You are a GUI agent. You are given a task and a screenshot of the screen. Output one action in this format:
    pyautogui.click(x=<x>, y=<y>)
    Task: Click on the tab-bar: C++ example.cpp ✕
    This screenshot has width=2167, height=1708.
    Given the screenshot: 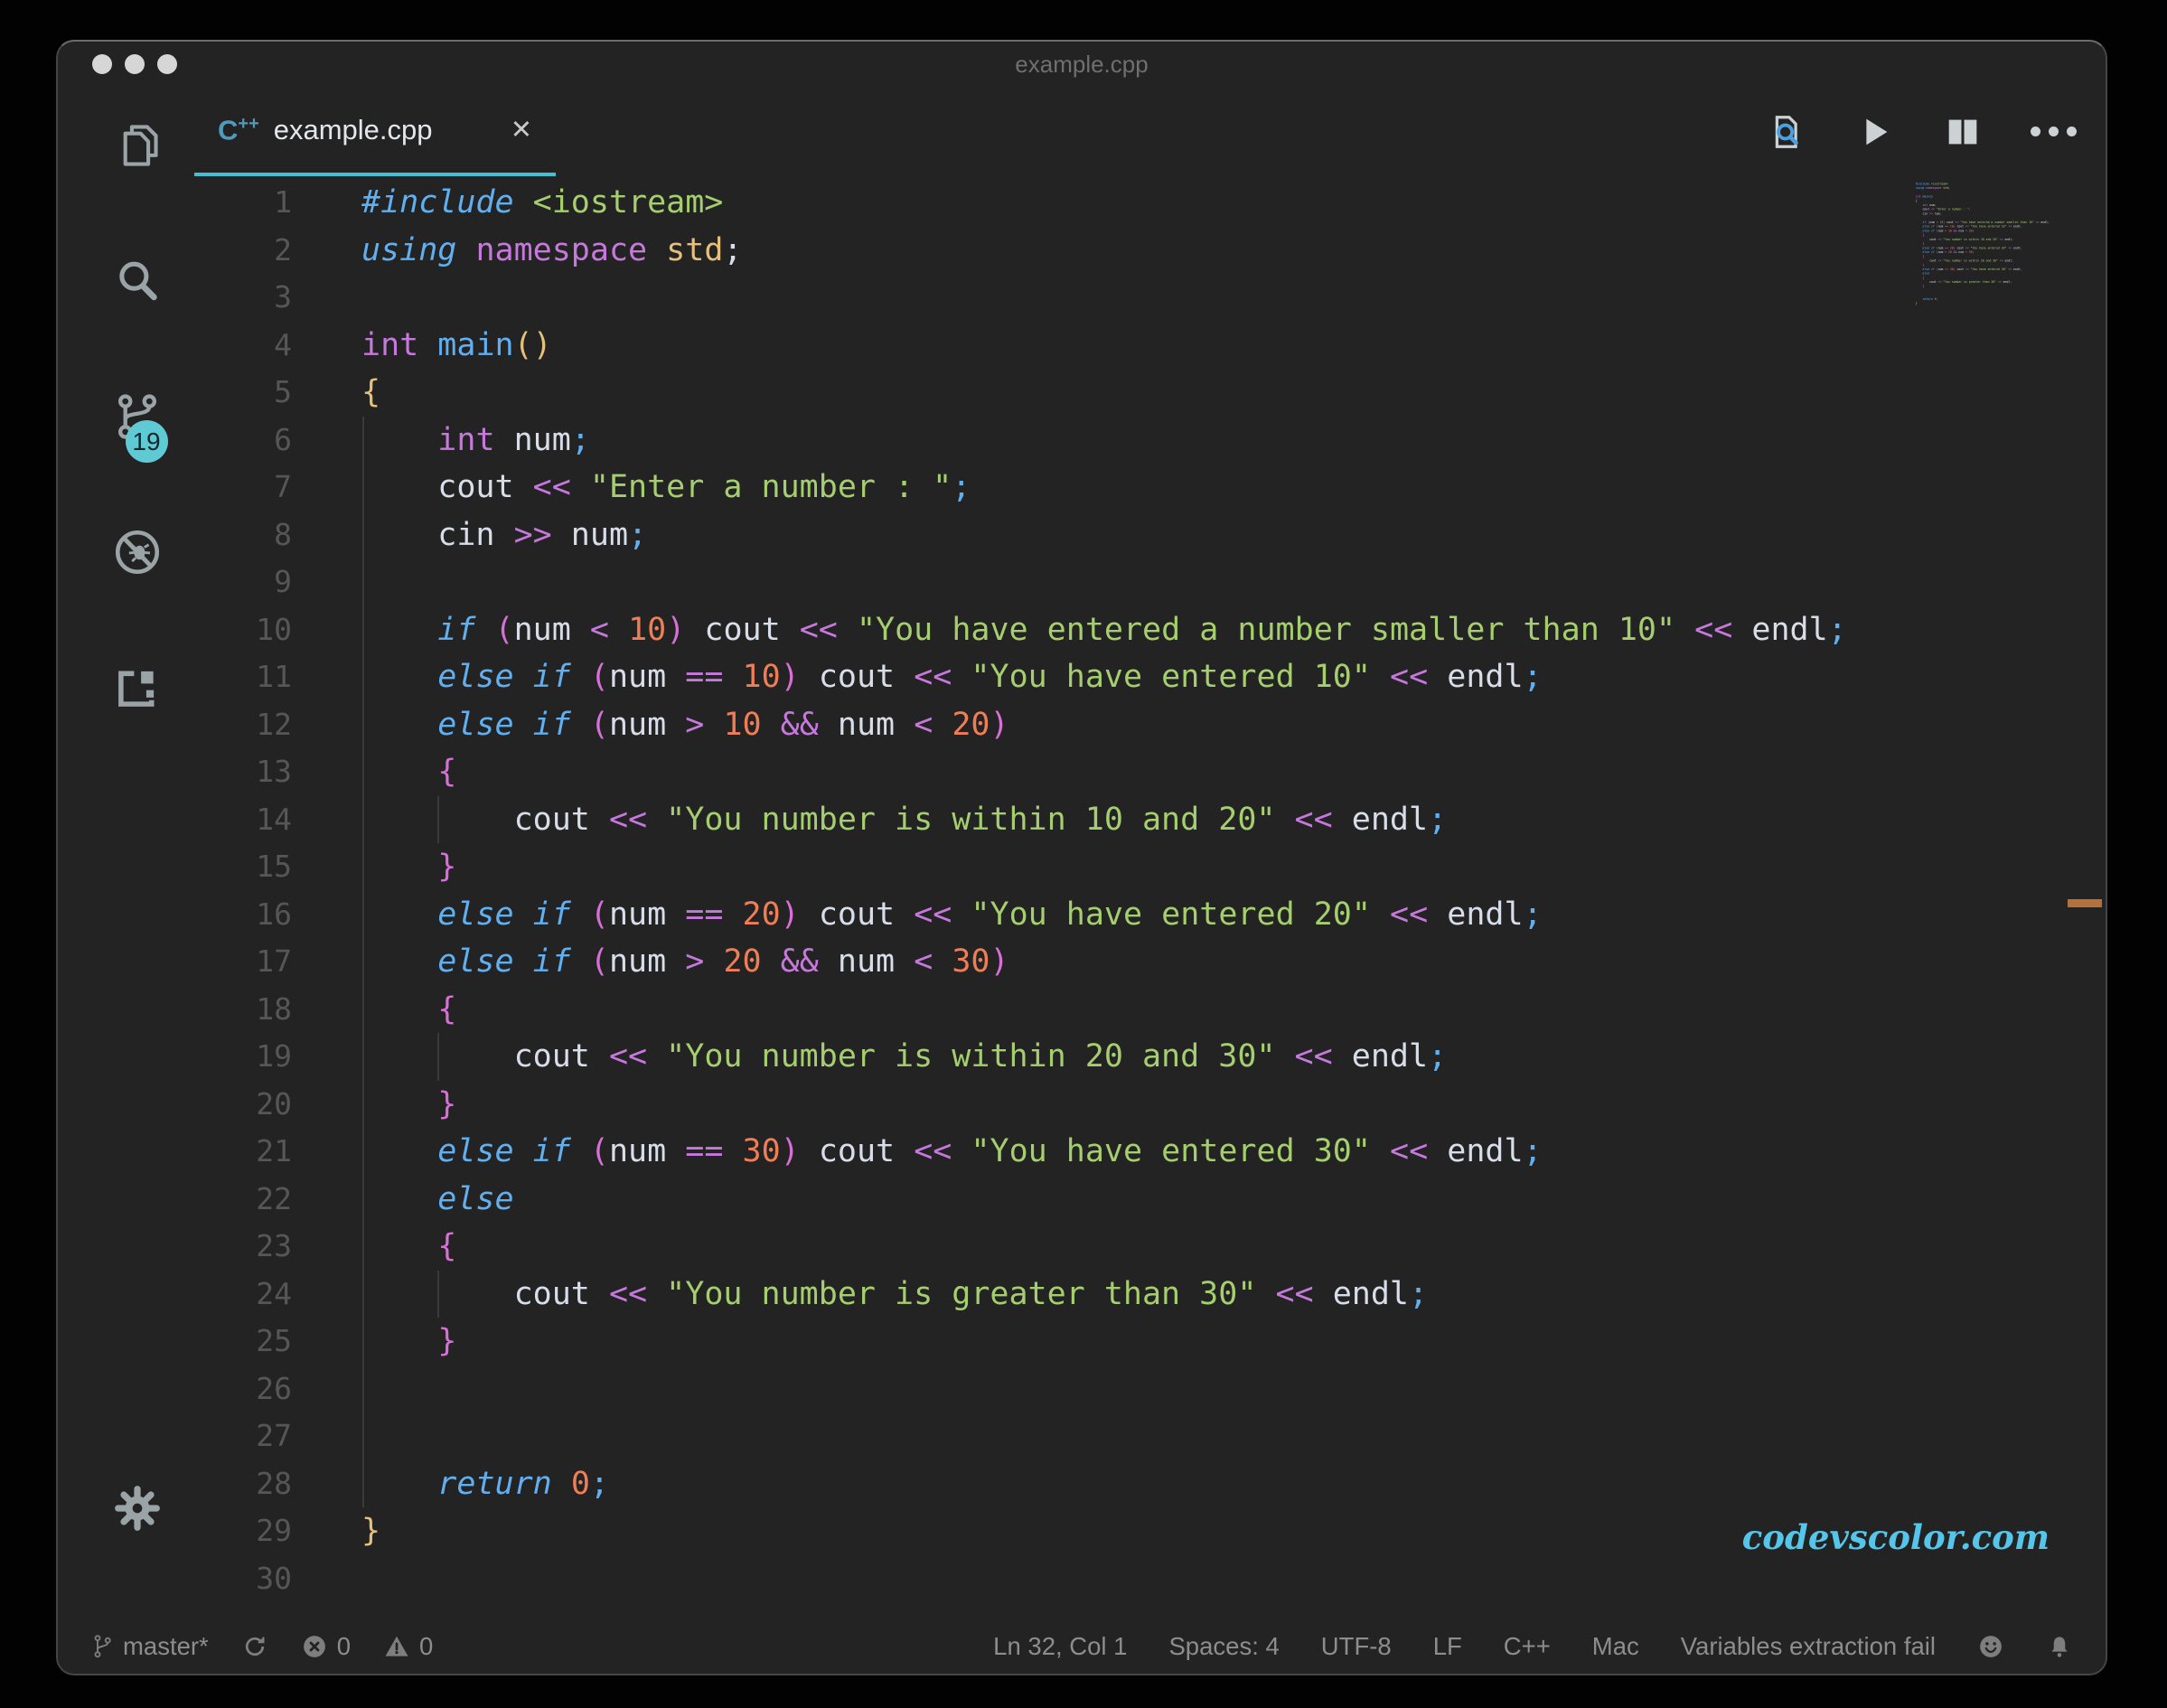 What is the action you would take?
    pyautogui.click(x=1150, y=131)
    